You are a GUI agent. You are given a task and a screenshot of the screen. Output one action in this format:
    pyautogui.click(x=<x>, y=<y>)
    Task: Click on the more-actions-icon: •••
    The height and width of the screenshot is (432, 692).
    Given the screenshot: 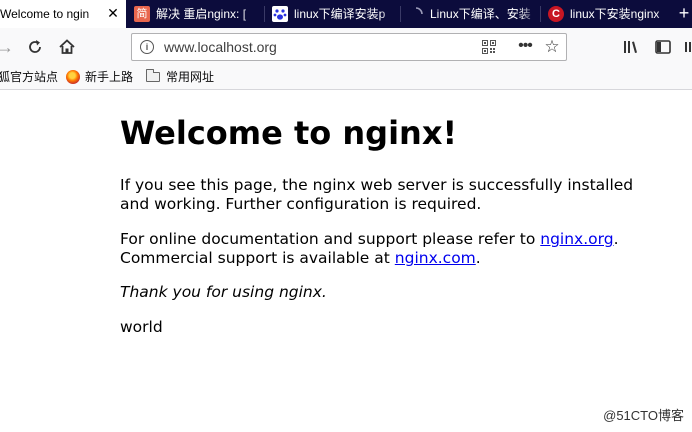 What is the action you would take?
    pyautogui.click(x=525, y=46)
    